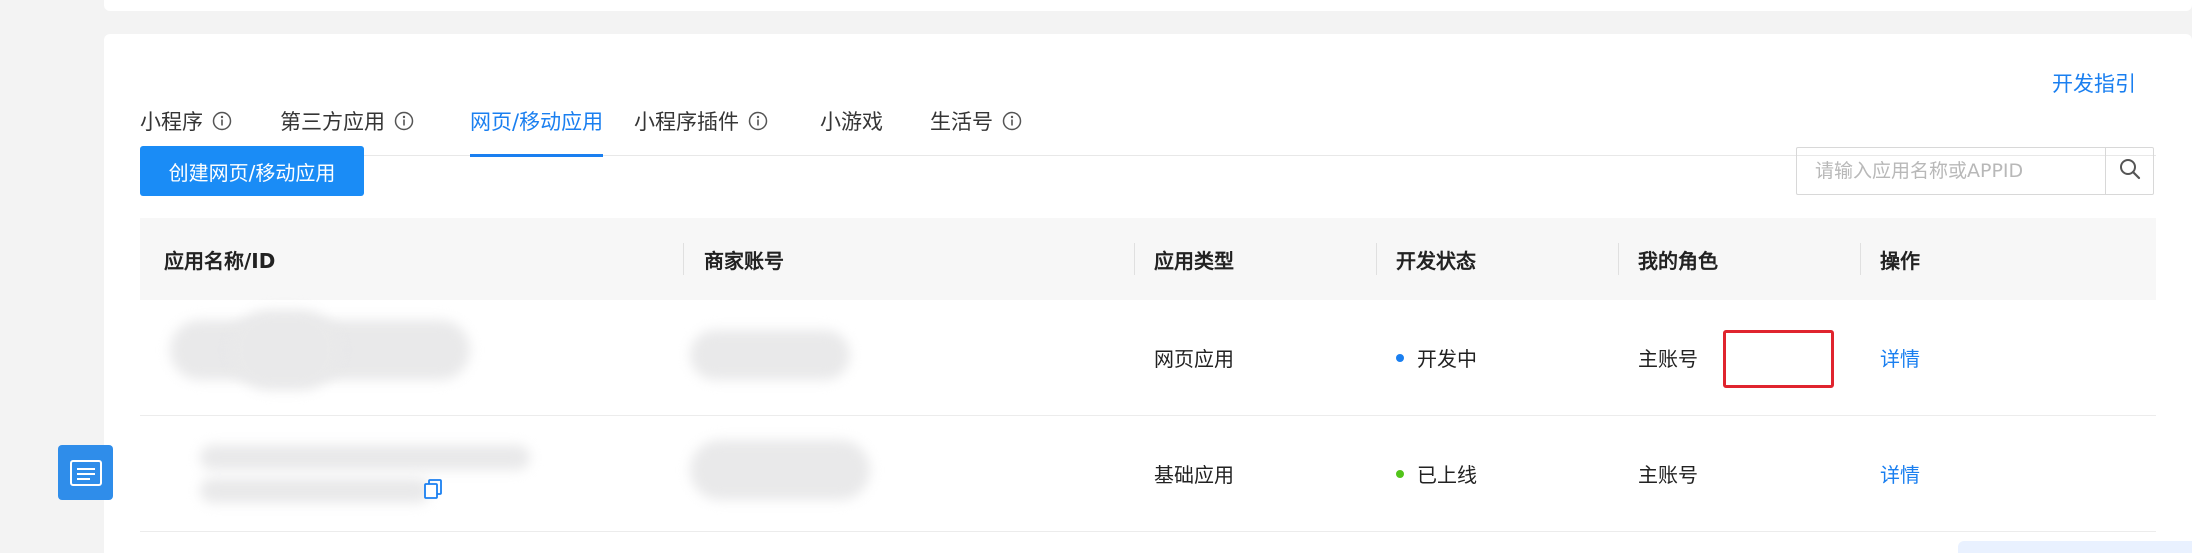  I want to click on tab-label: 网页/移动应用, so click(537, 122).